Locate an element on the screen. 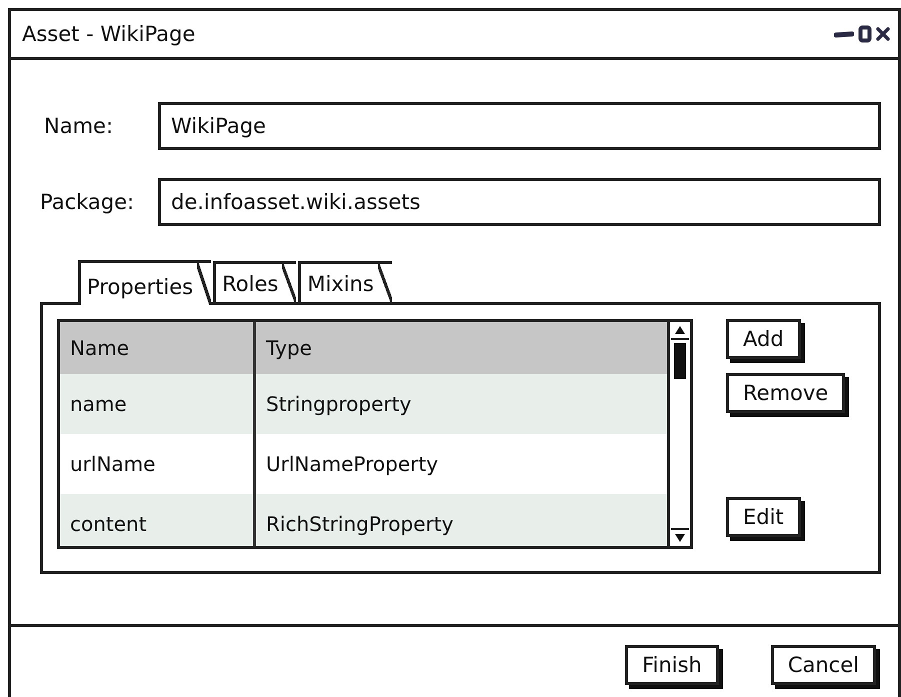  tab: Properties is located at coordinates (145, 282).